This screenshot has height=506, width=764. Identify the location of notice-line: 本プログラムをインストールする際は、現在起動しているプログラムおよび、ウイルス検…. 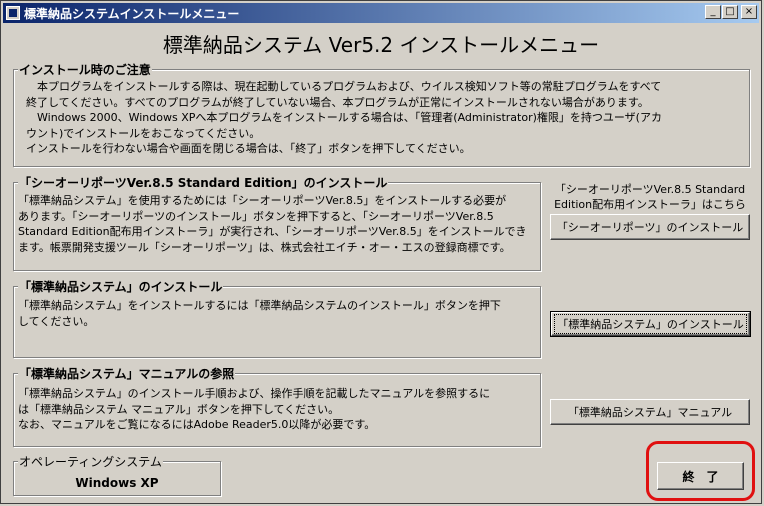
(344, 86).